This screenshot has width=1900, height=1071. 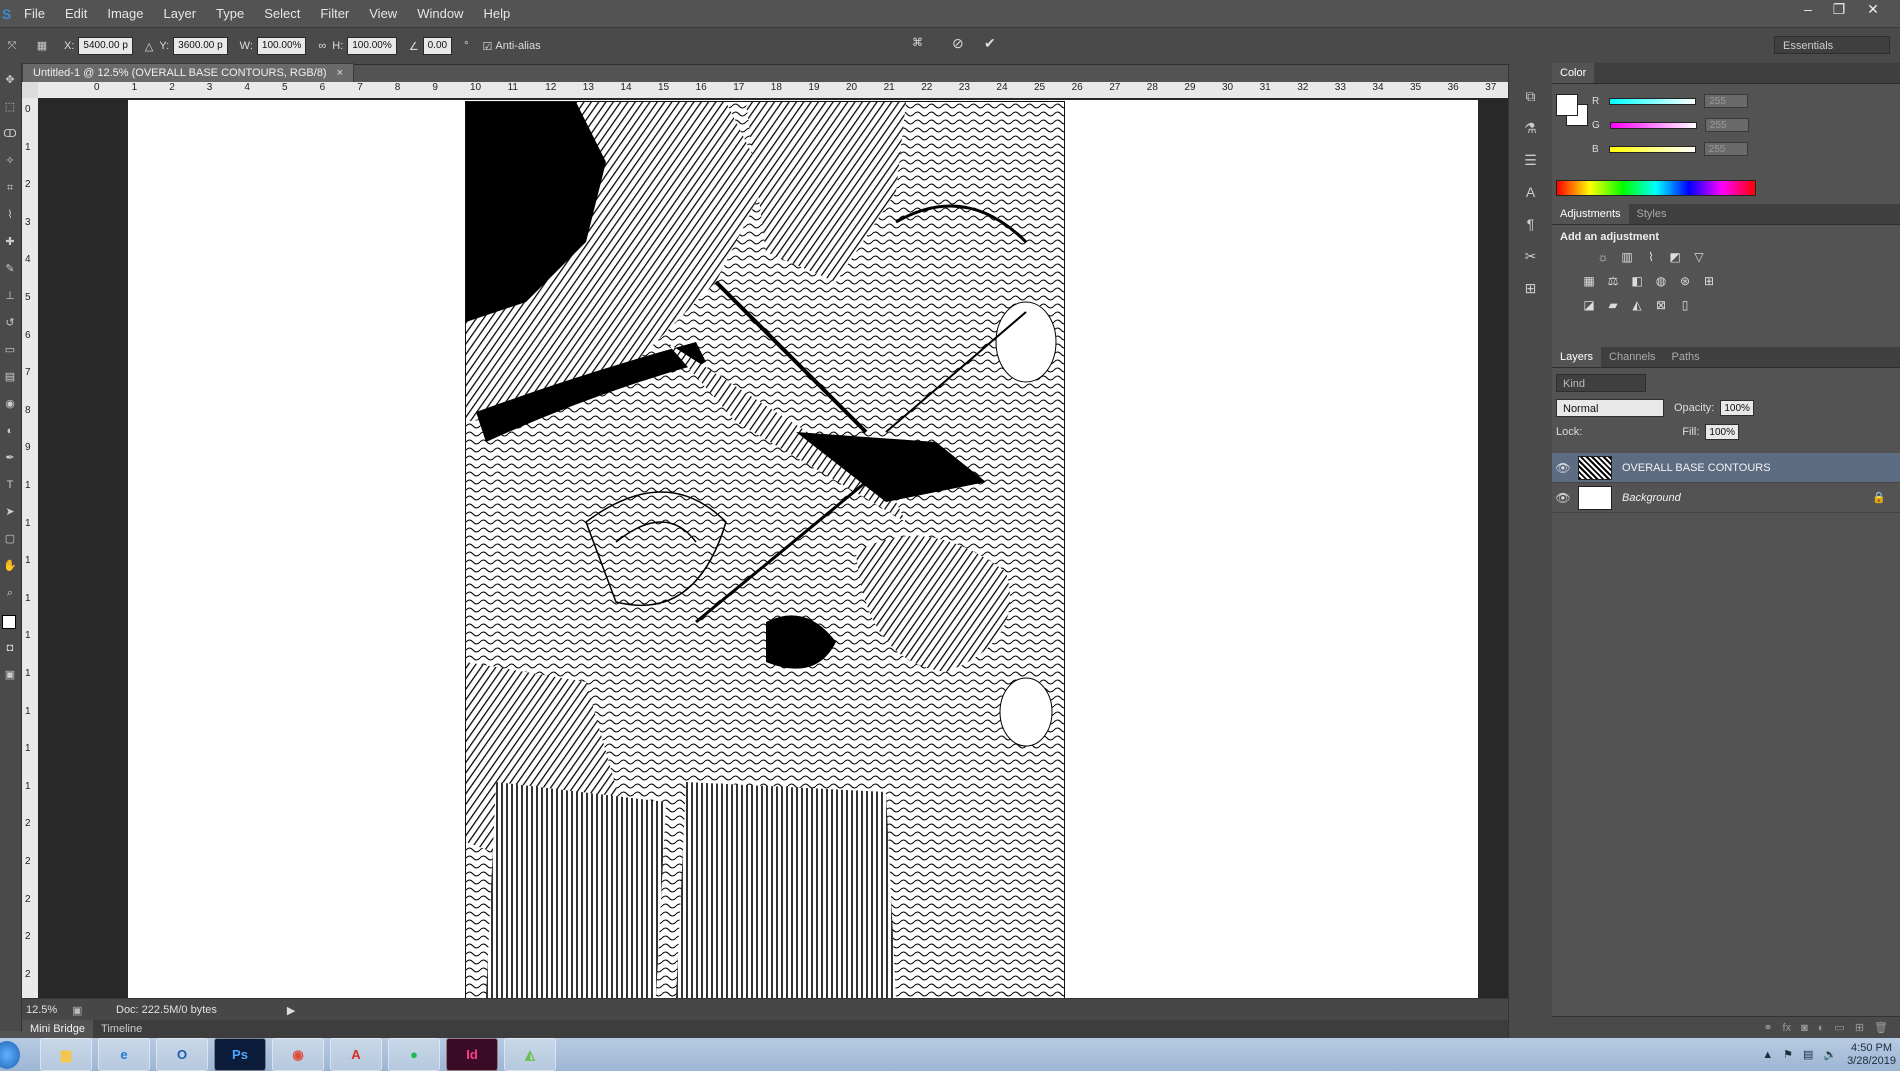 I want to click on threshold-icon: ◭, so click(x=1637, y=305).